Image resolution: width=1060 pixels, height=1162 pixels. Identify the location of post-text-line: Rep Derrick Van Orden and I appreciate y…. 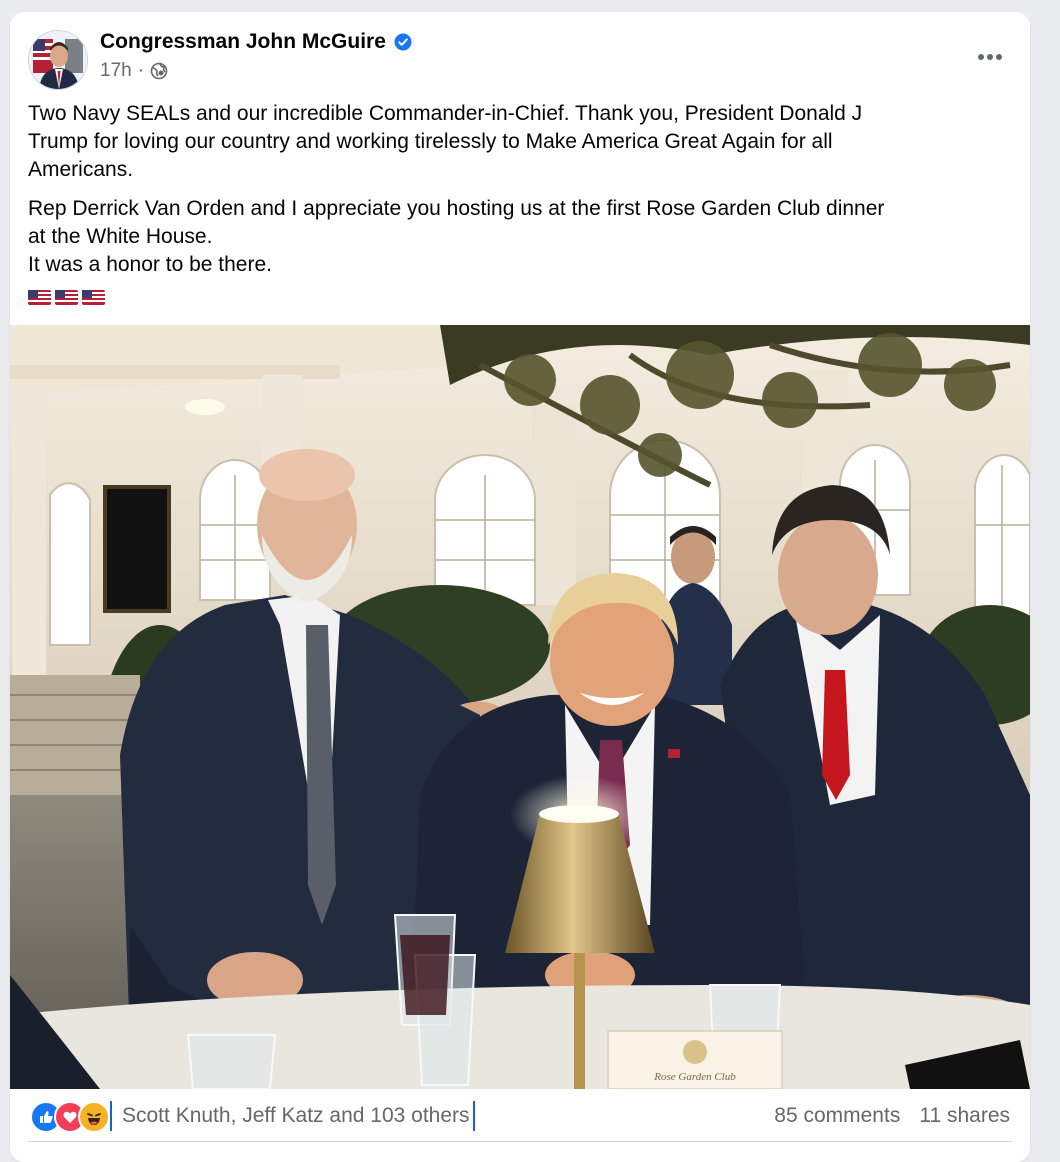
(456, 208).